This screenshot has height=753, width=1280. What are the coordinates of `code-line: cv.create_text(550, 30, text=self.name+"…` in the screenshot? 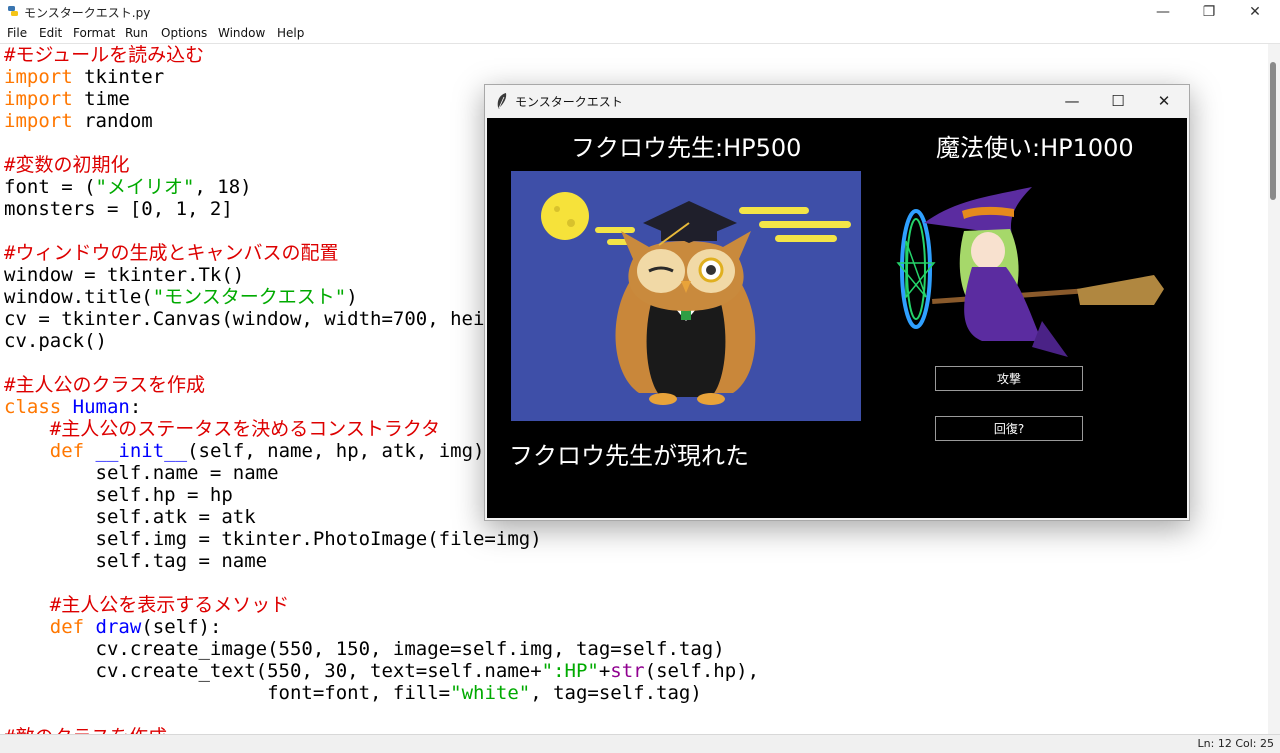 It's located at (382, 671).